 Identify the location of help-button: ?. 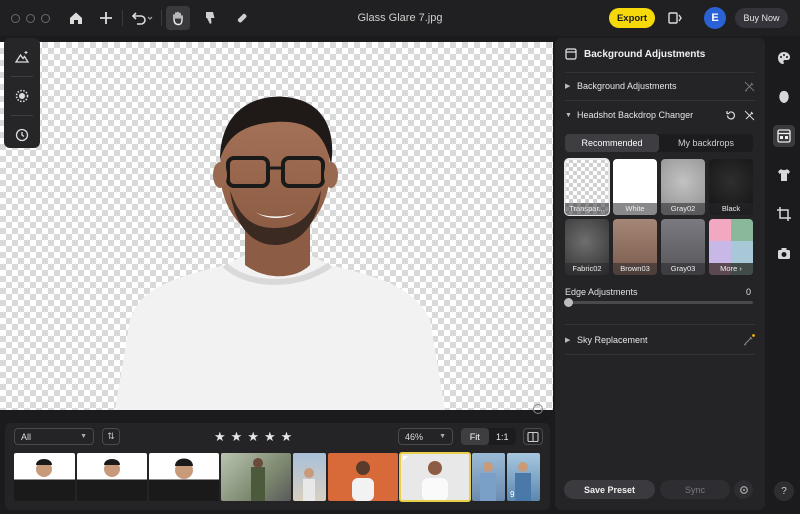
(784, 491).